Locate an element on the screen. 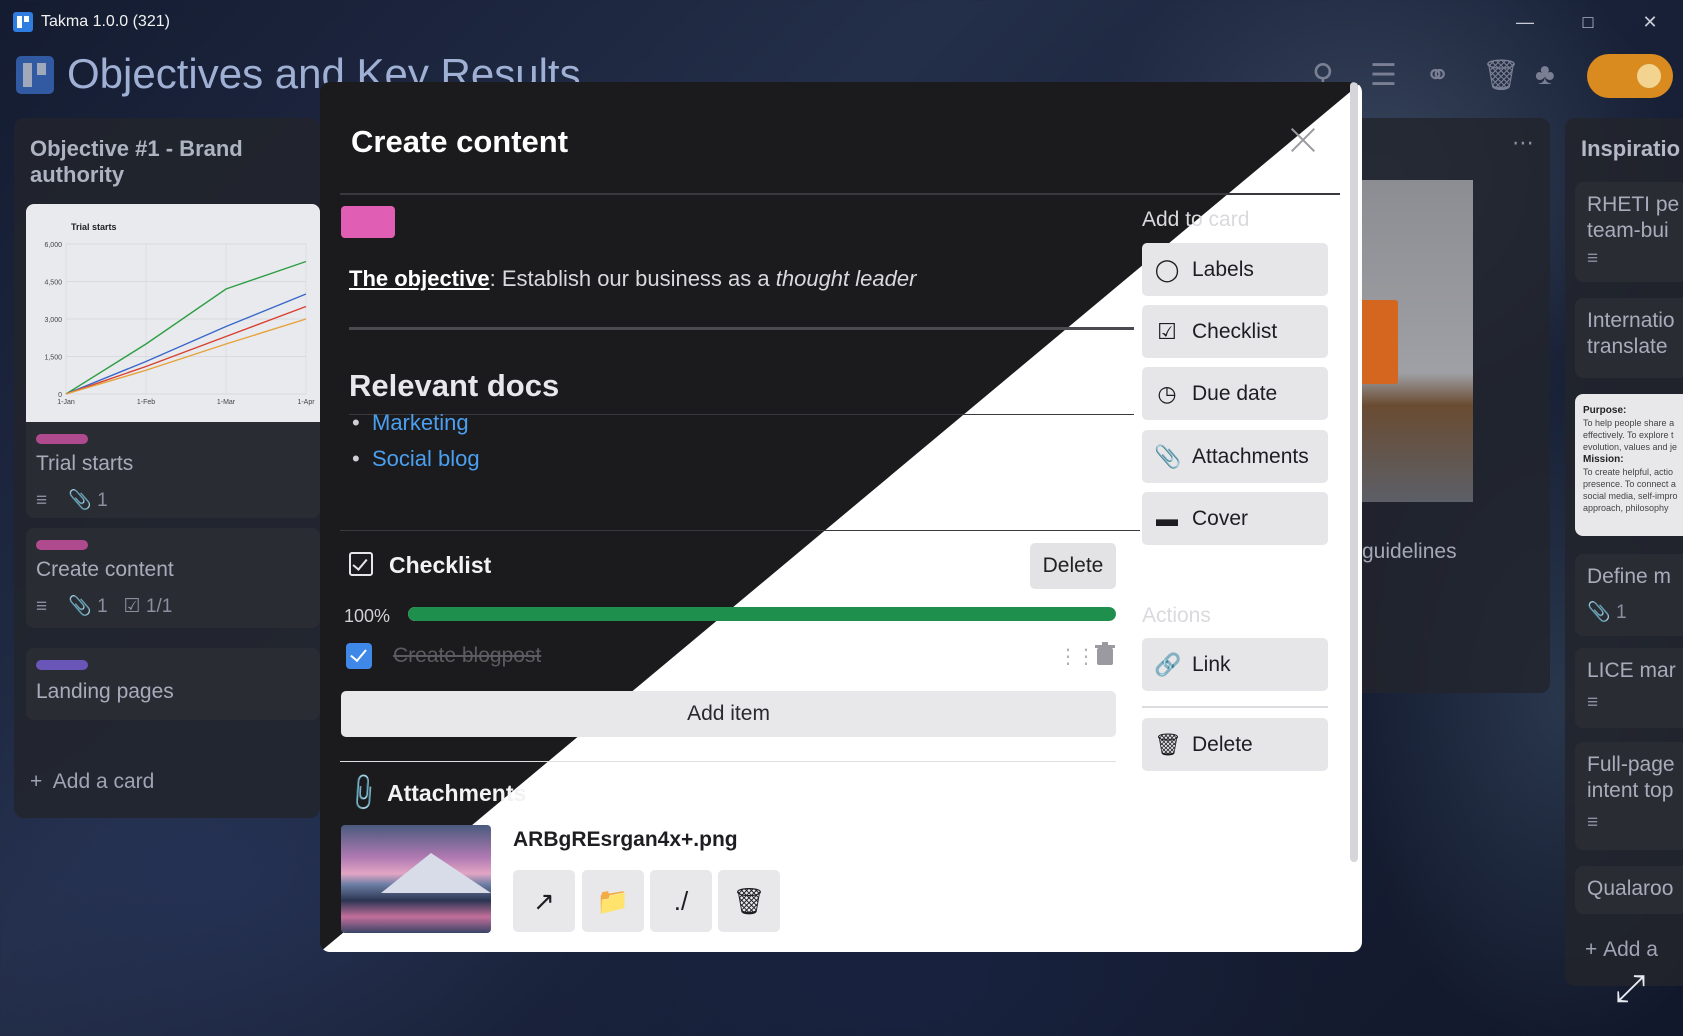 This screenshot has width=1683, height=1036. minimize-icon: — is located at coordinates (1525, 22).